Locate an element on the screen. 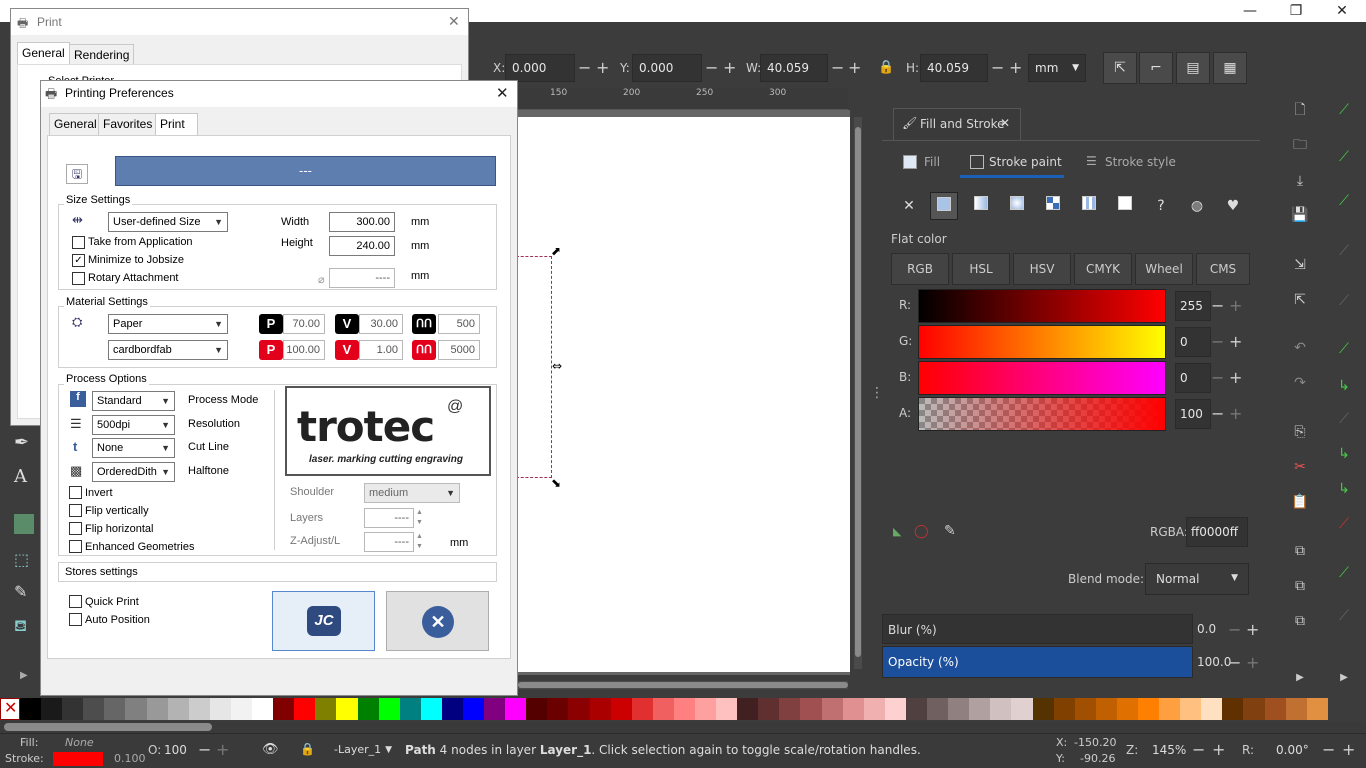  invert-checkbox is located at coordinates (75, 492).